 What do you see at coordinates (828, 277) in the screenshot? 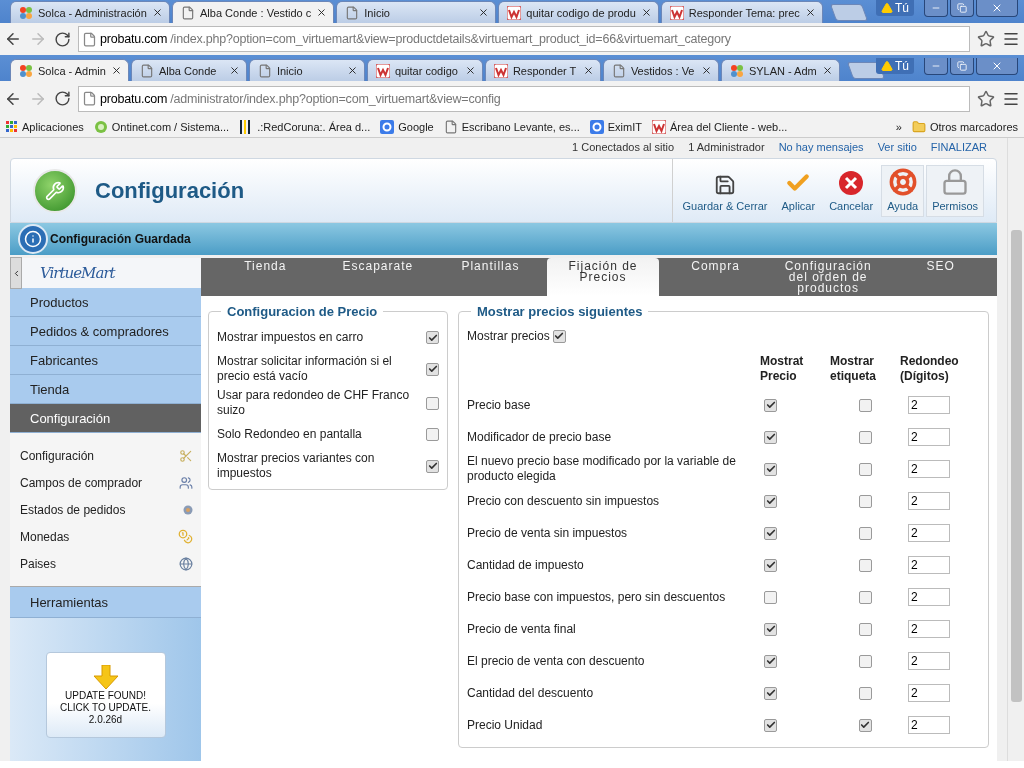
I see `settings-tab: Configuración del orden de productos` at bounding box center [828, 277].